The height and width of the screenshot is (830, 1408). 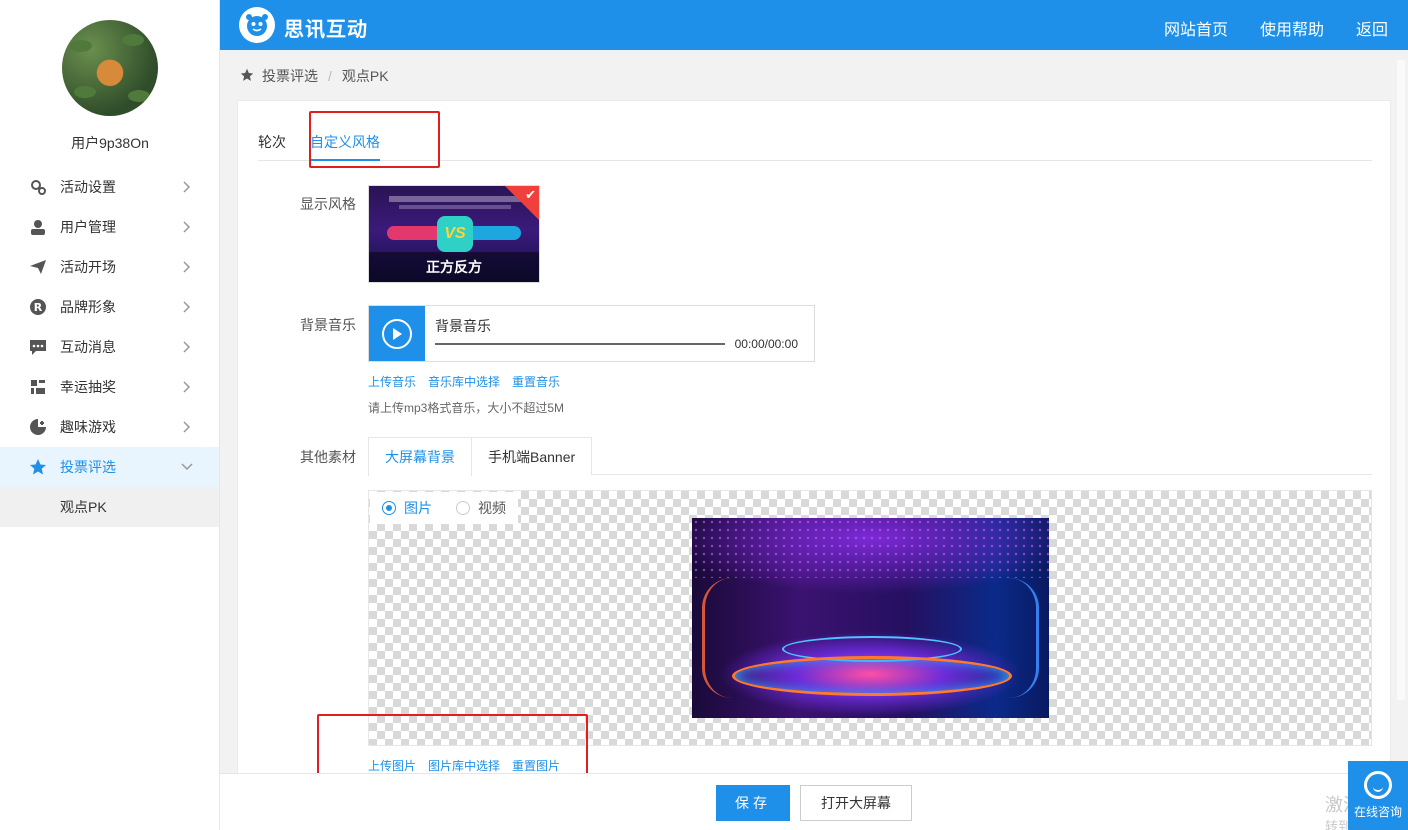 I want to click on headset-icon, so click(x=1378, y=785).